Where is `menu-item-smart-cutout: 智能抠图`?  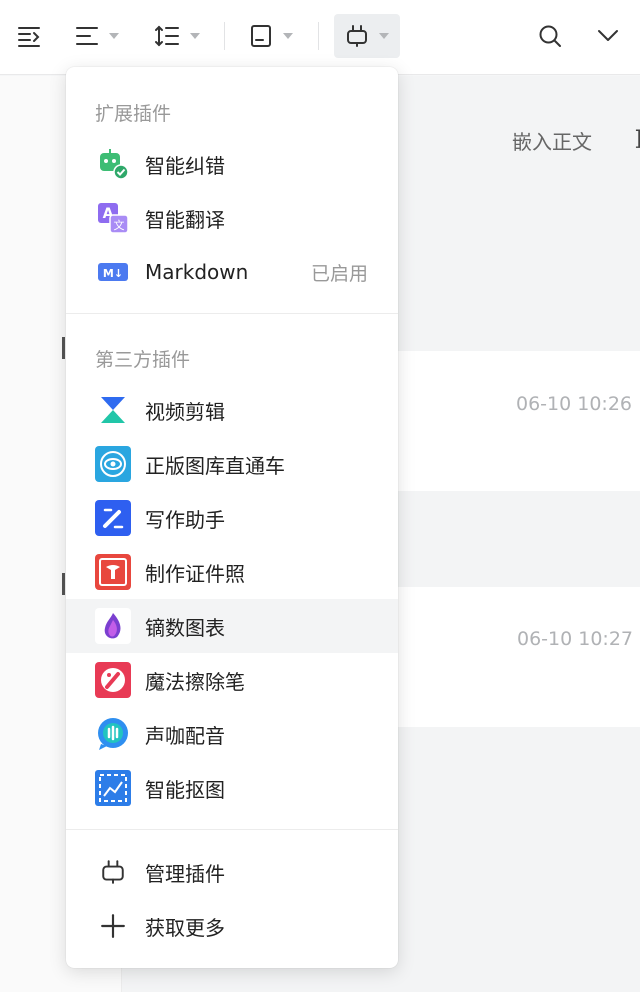
menu-item-smart-cutout: 智能抠图 is located at coordinates (232, 788).